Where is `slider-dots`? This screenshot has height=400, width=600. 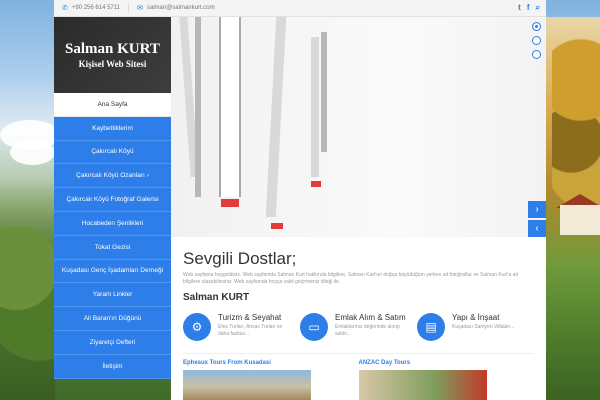 slider-dots is located at coordinates (536, 43).